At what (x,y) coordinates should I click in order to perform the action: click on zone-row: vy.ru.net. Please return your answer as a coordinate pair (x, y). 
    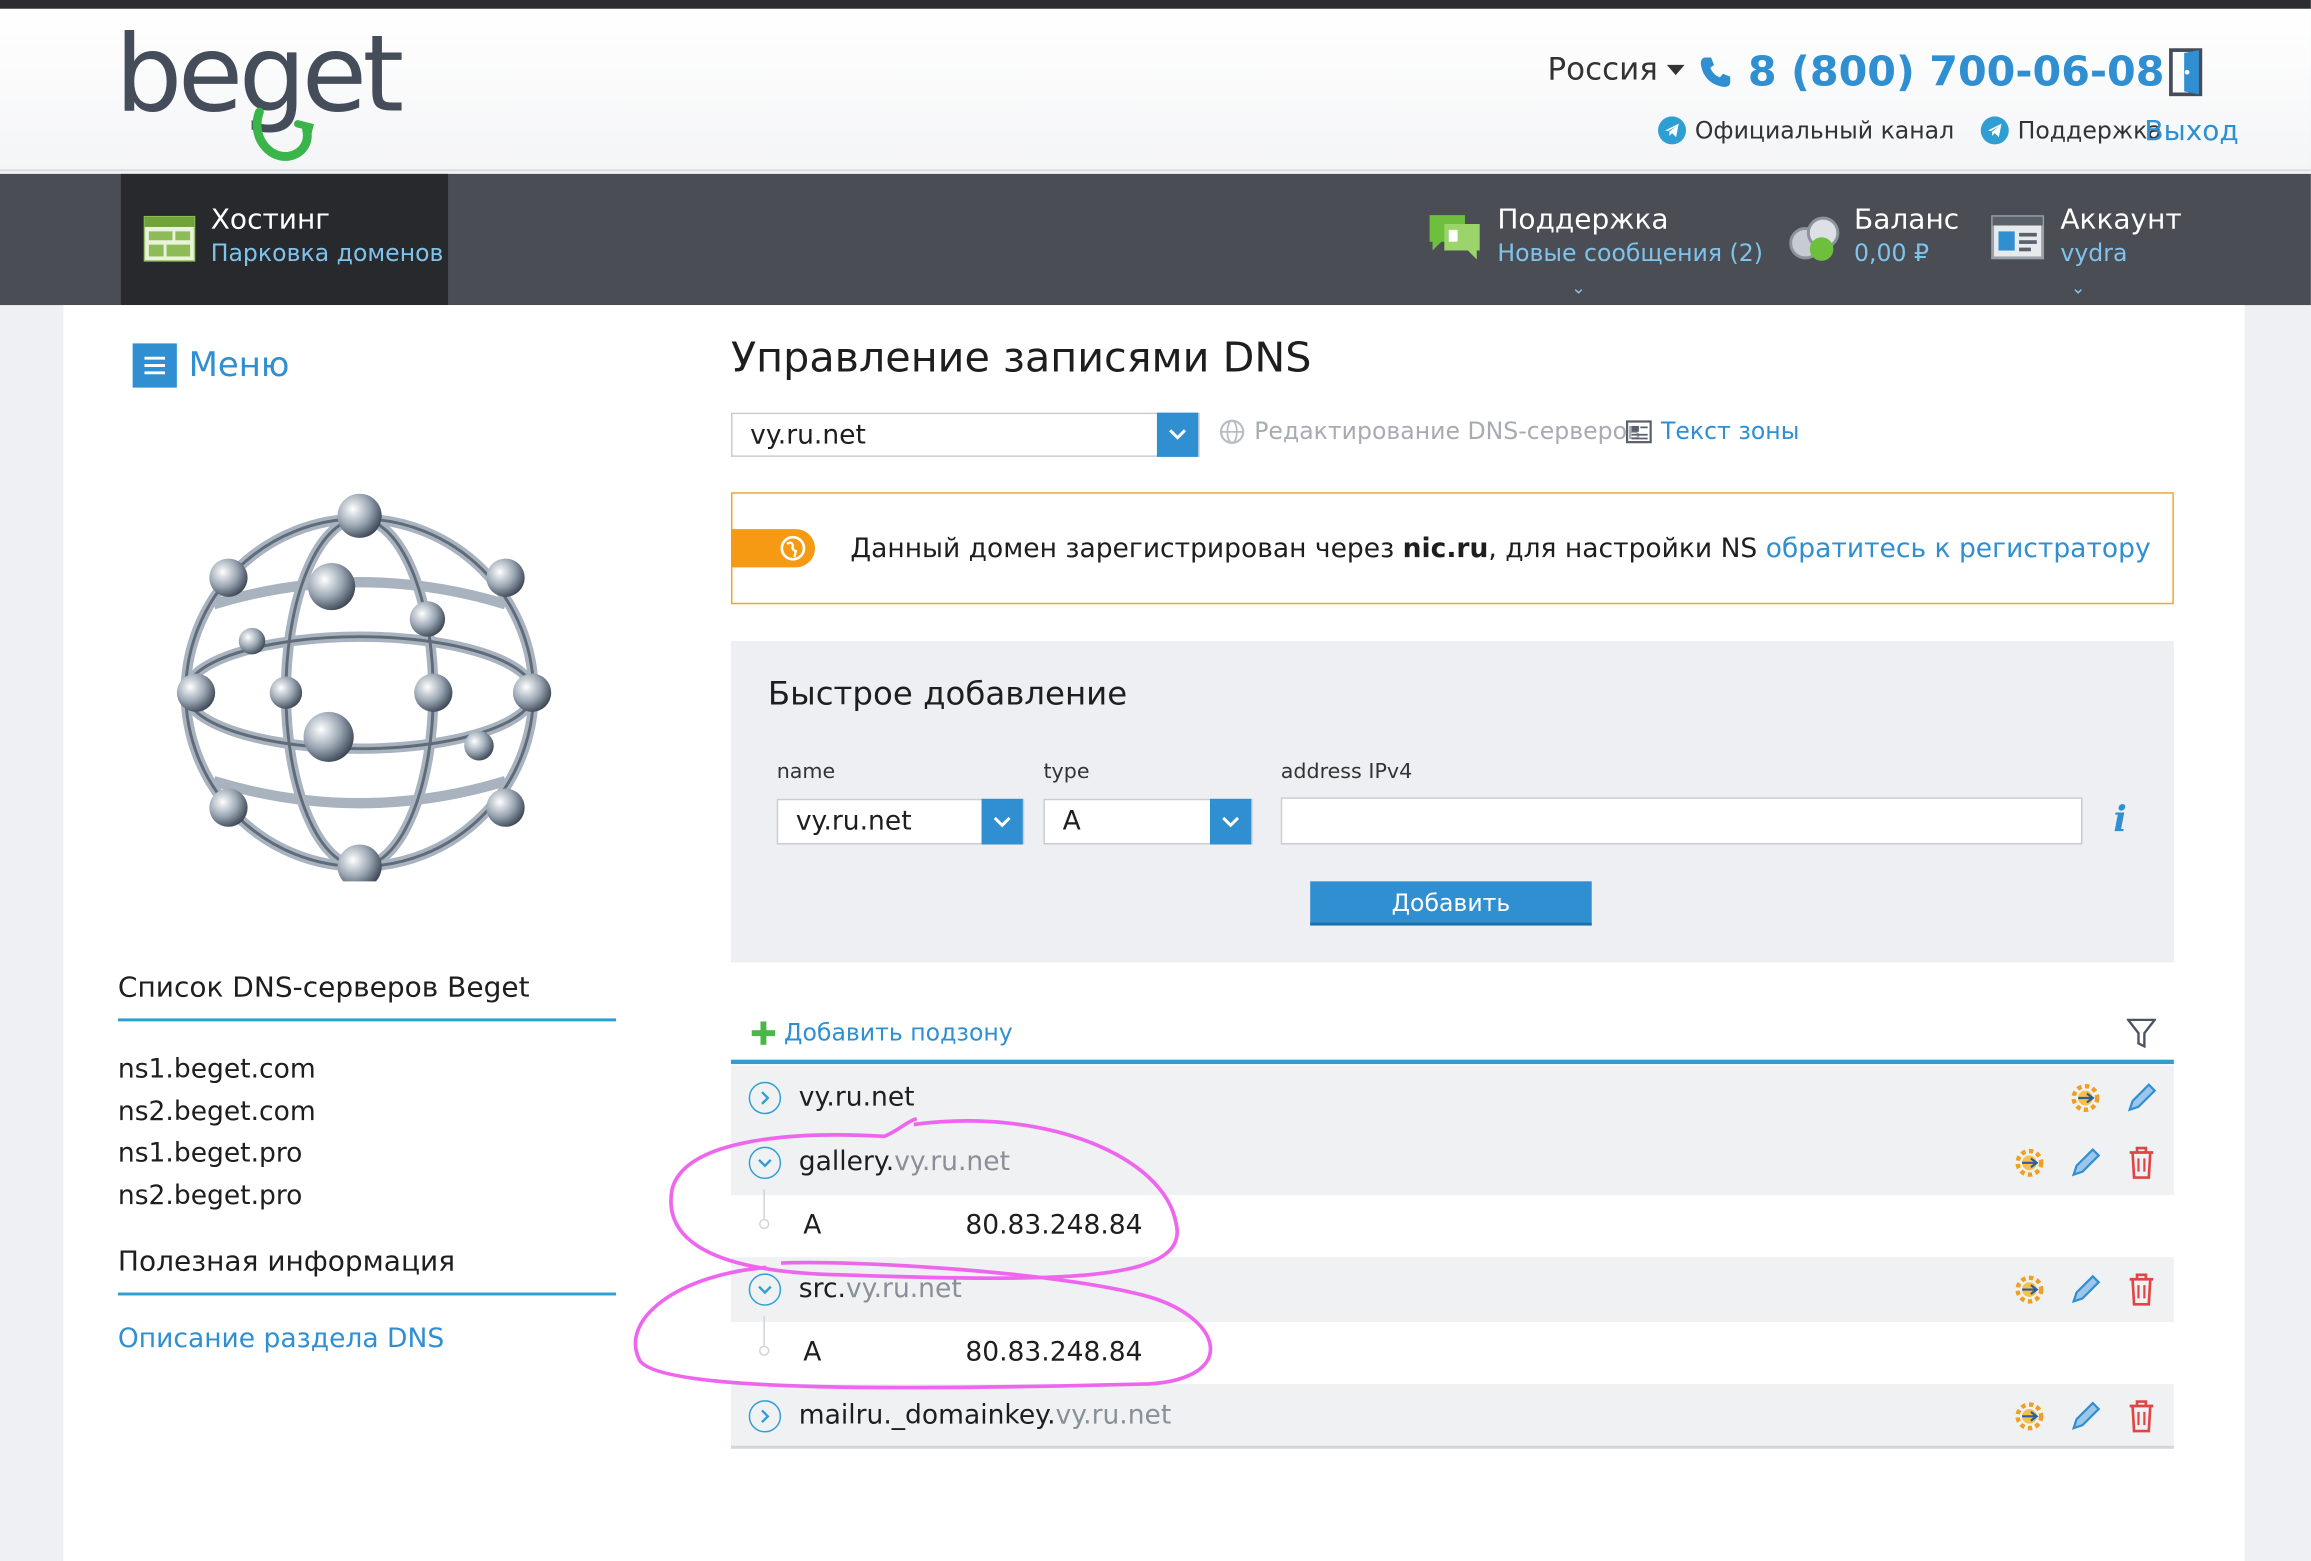
    Looking at the image, I should click on (1452, 1098).